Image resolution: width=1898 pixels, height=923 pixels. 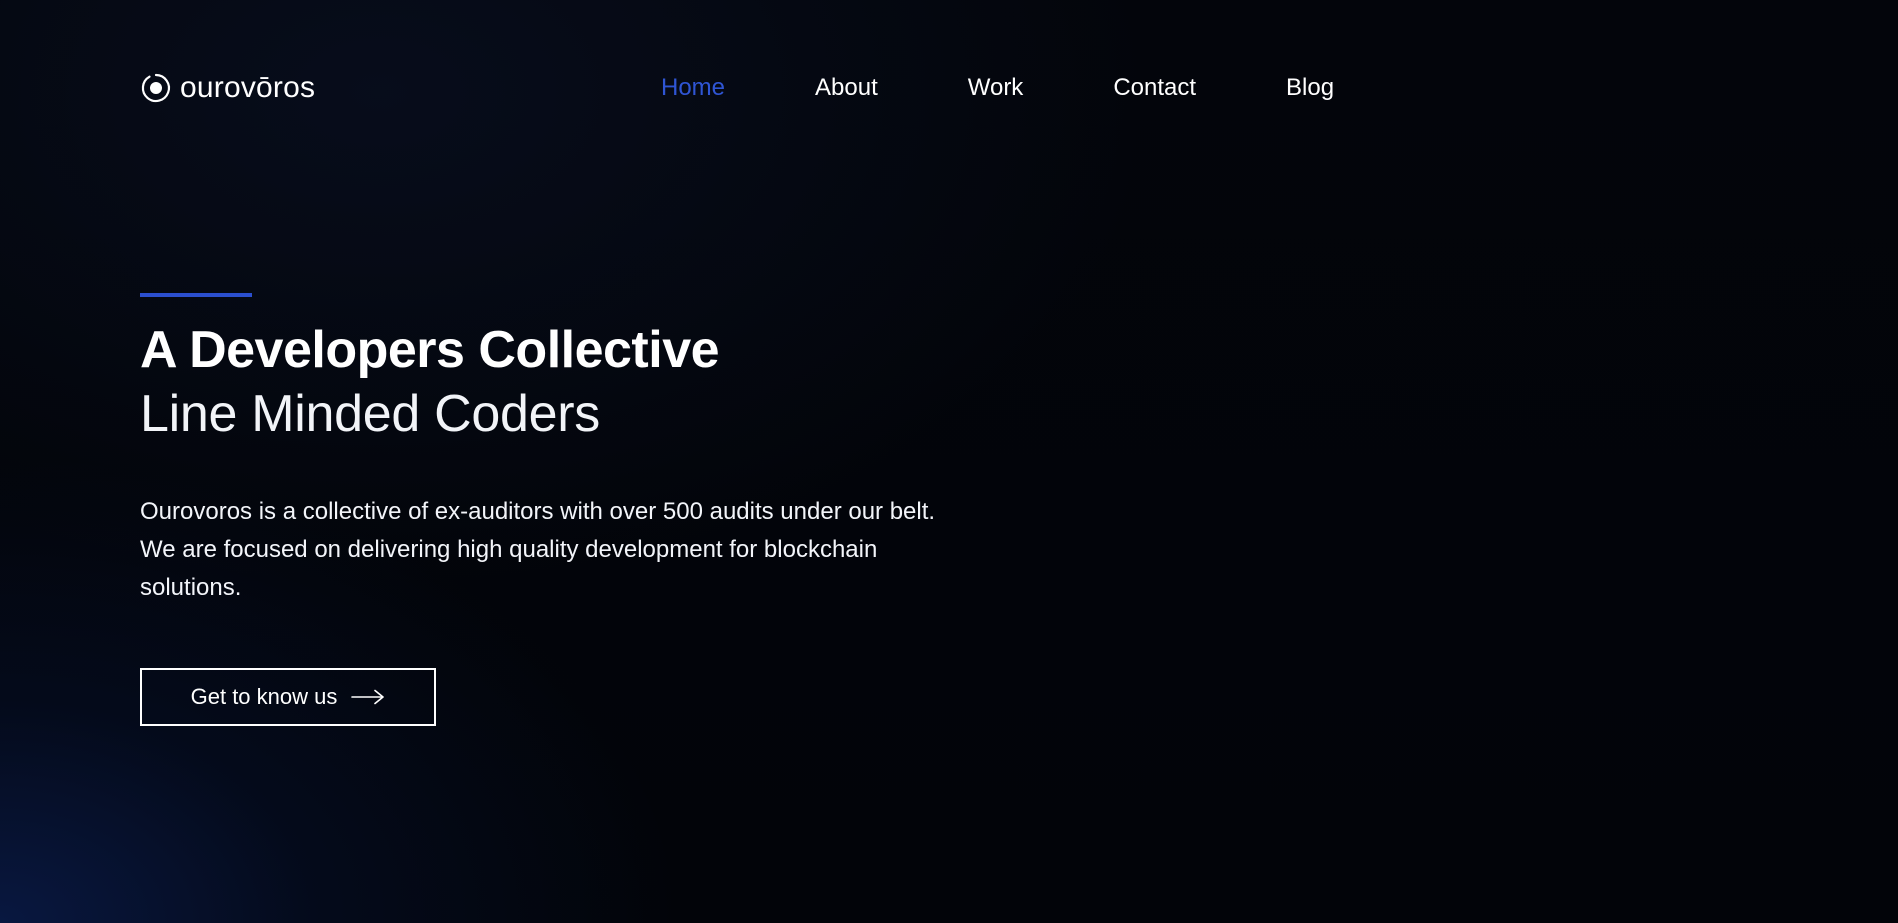 I want to click on nav-link-contact: Contact, so click(x=1154, y=88).